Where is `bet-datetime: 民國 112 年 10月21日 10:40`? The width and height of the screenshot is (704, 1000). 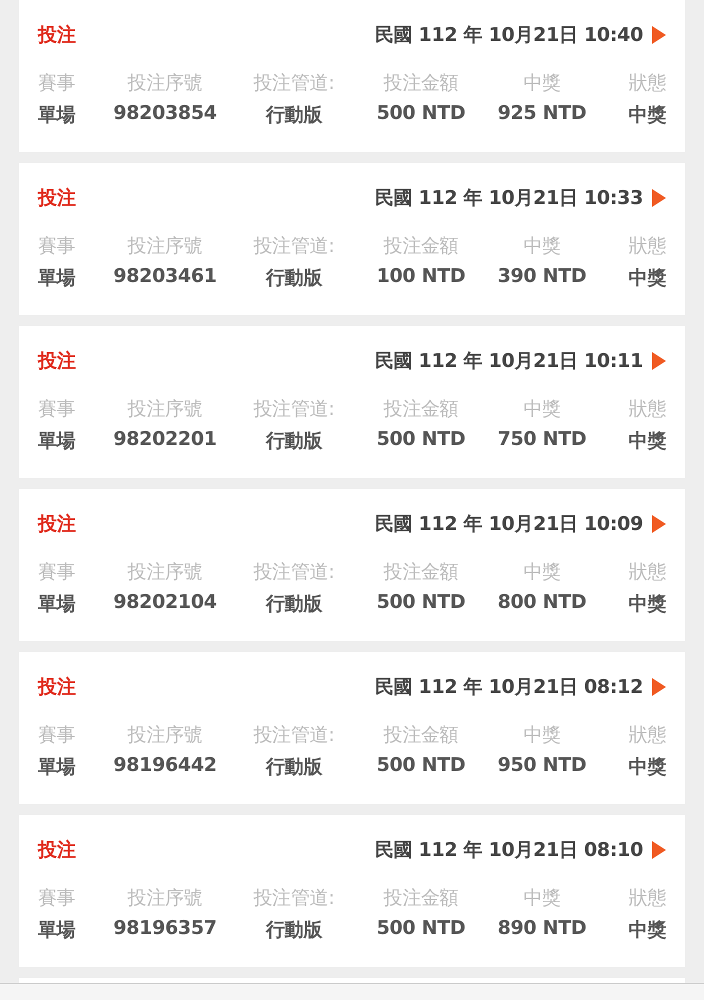 bet-datetime: 民國 112 年 10月21日 10:40 is located at coordinates (508, 35).